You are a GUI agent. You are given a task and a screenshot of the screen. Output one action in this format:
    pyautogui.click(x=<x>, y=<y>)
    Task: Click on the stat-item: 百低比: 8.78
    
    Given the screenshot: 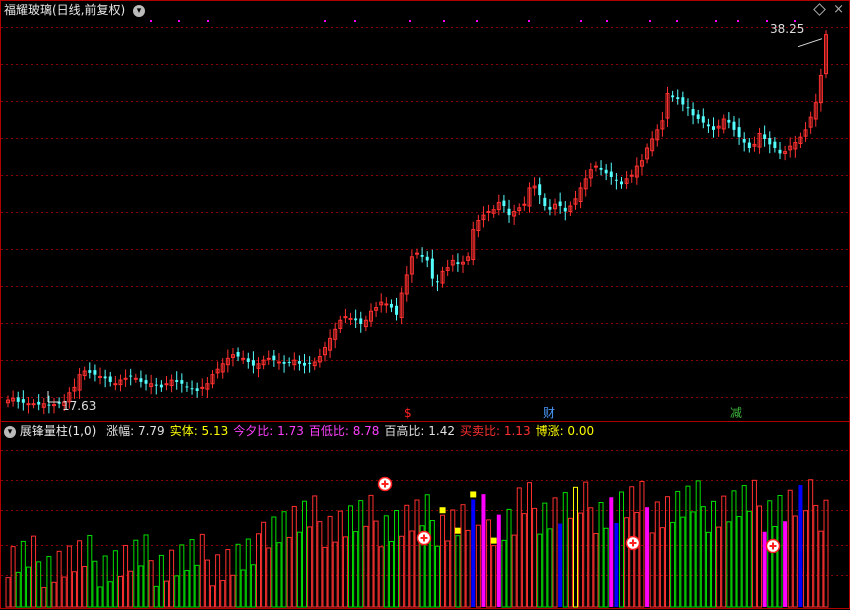 What is the action you would take?
    pyautogui.click(x=344, y=431)
    